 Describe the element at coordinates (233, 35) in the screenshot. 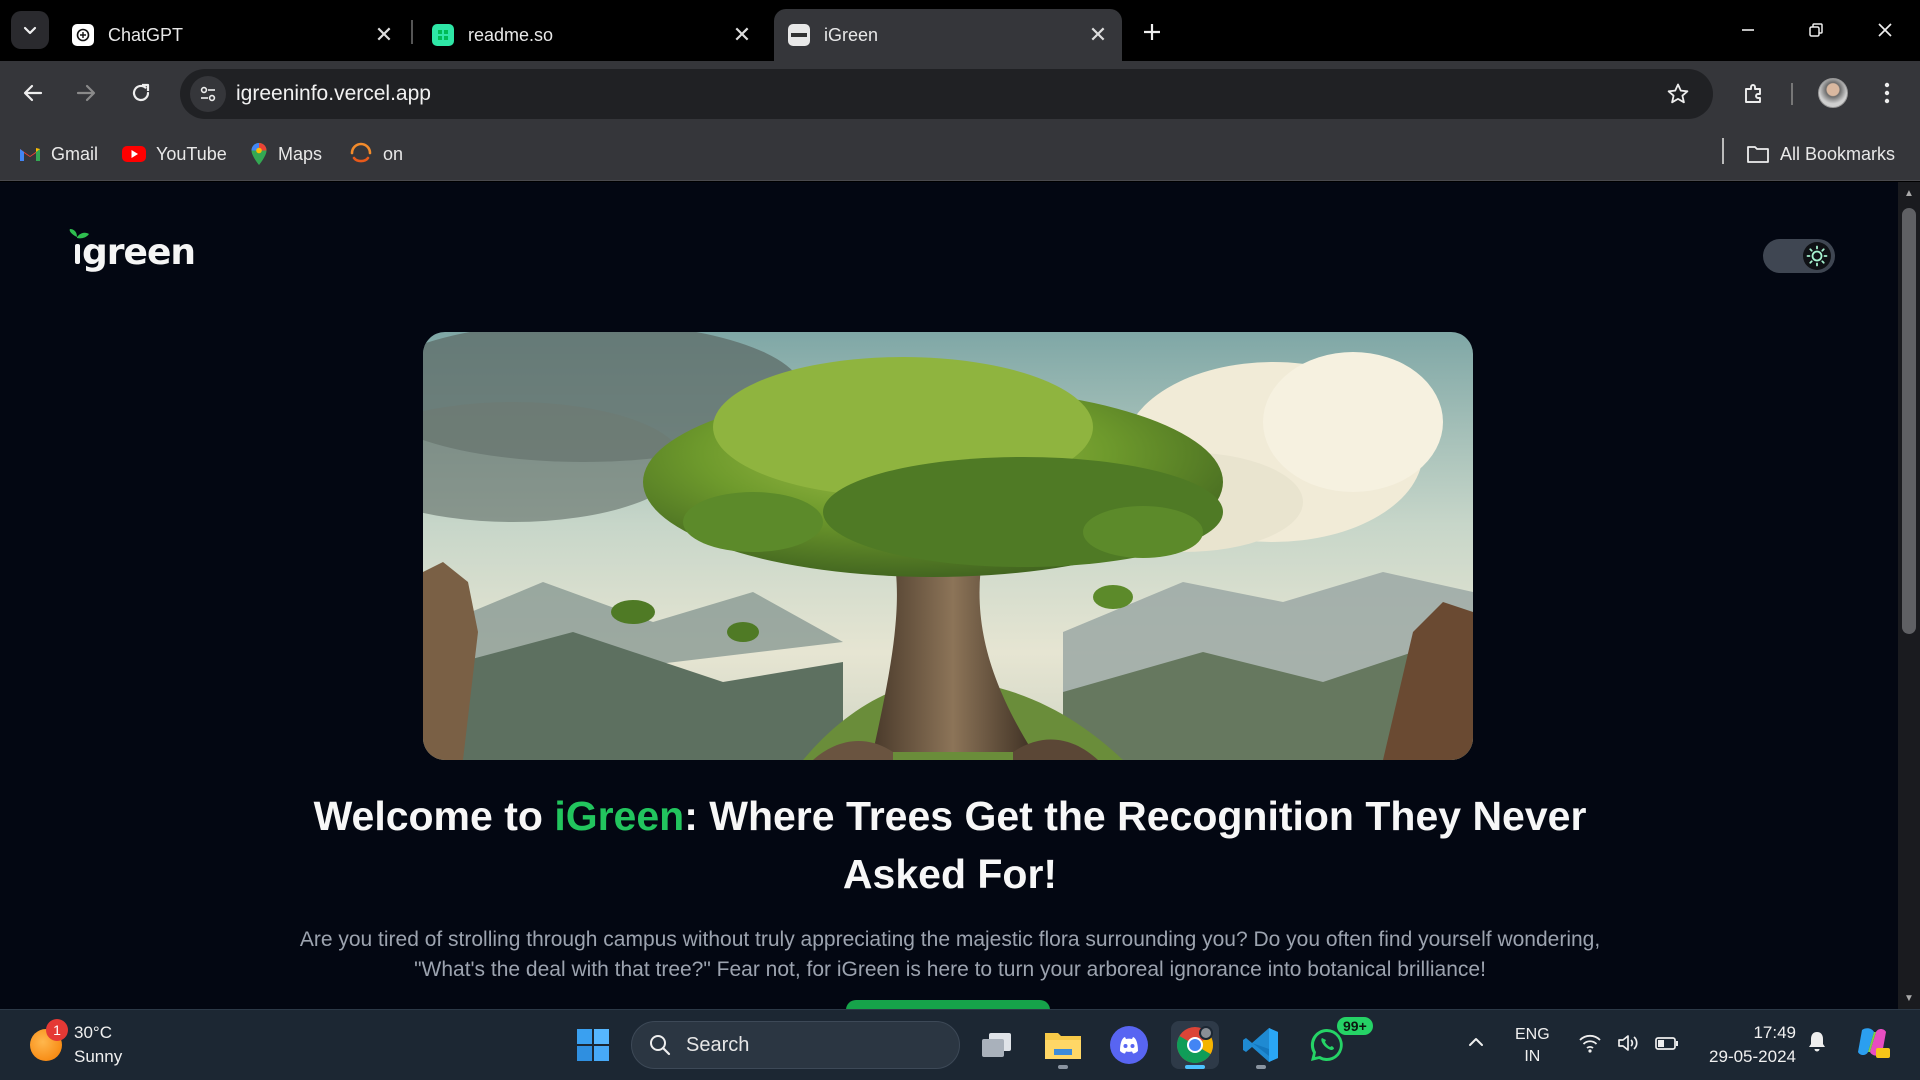

I see `tab-chatgpt: ChatGPT ✕` at that location.